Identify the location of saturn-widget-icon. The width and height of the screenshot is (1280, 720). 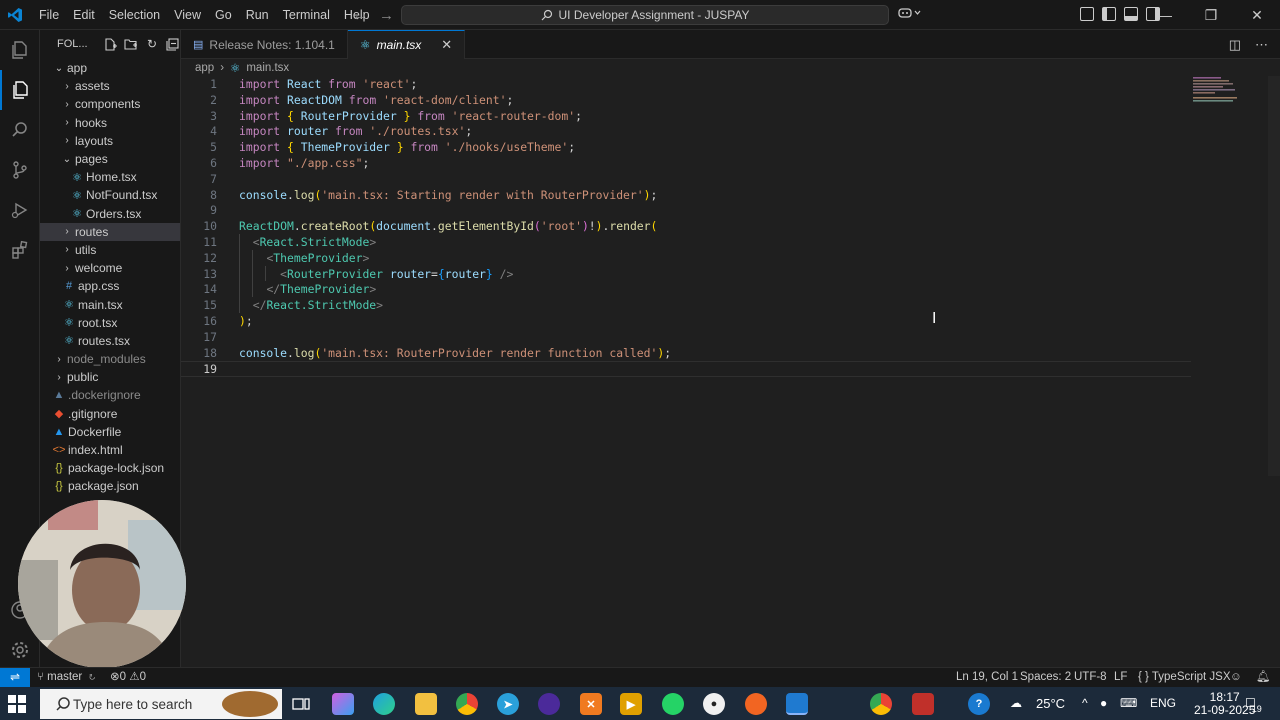
(250, 704).